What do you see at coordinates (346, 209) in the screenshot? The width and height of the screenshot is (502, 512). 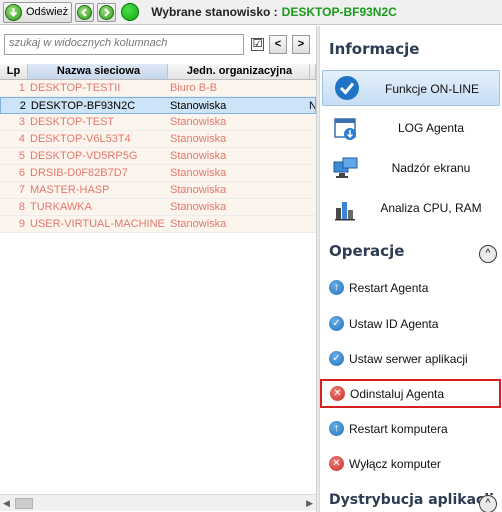 I see `bar-chart-icon` at bounding box center [346, 209].